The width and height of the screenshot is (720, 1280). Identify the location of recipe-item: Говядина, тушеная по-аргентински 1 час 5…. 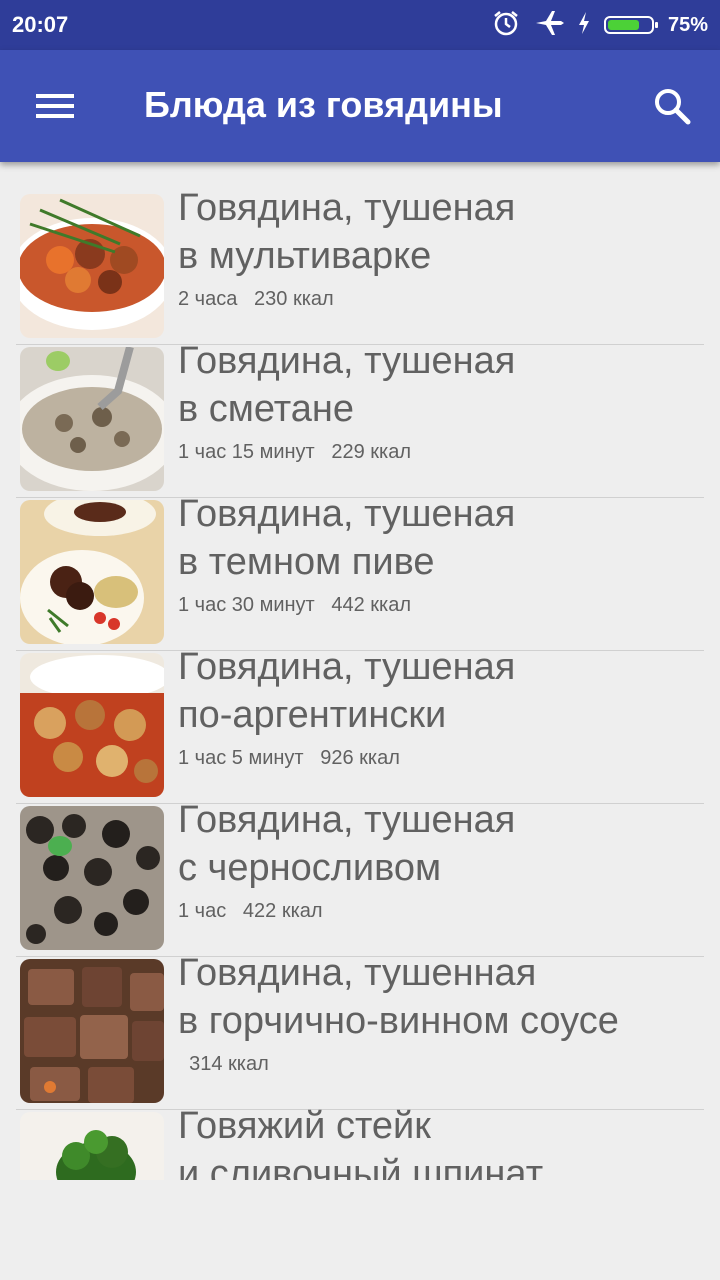
(360, 725).